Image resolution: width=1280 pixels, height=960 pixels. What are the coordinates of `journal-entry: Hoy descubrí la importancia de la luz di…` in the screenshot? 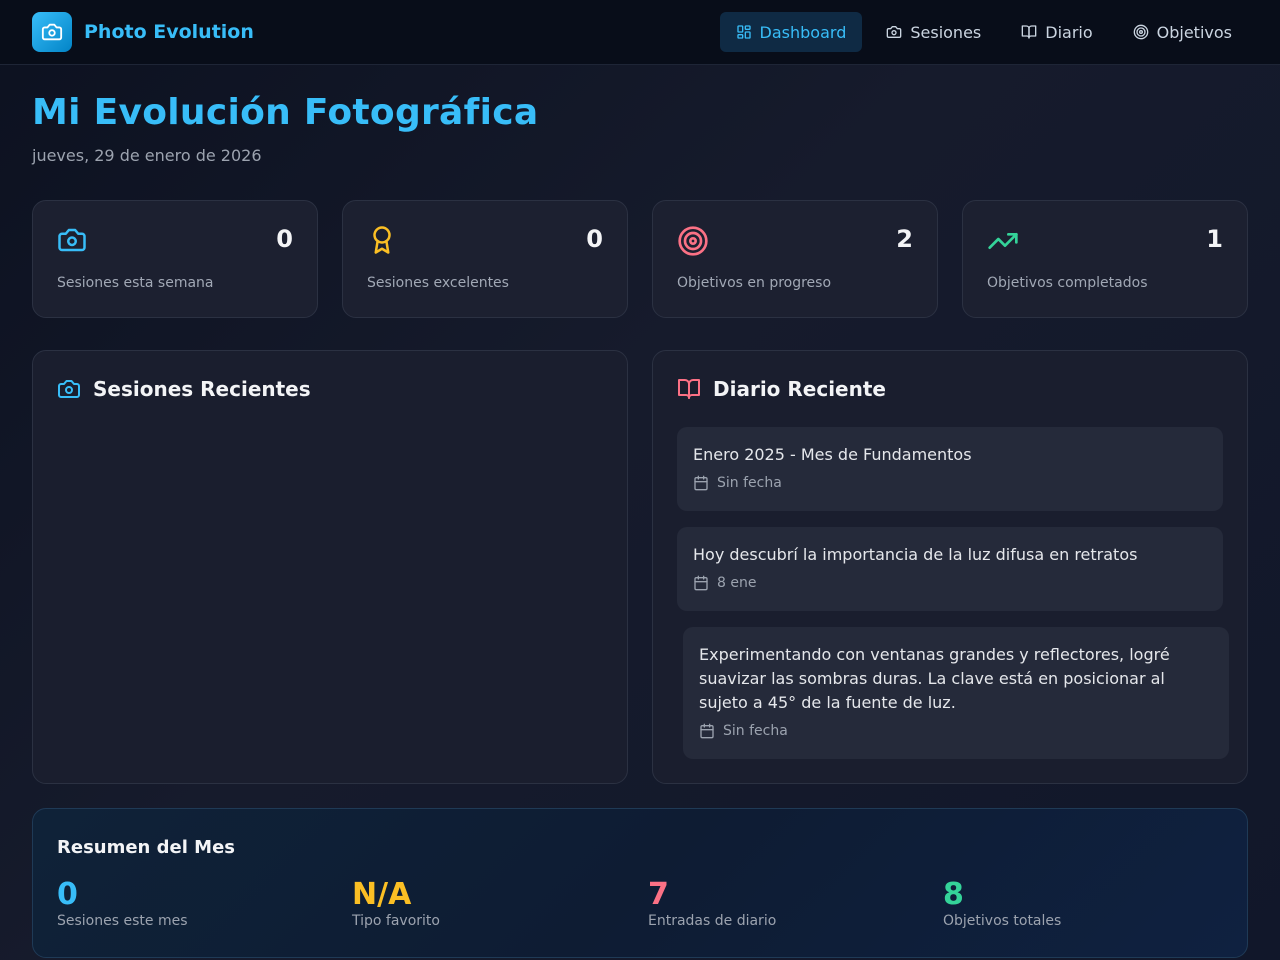 It's located at (950, 569).